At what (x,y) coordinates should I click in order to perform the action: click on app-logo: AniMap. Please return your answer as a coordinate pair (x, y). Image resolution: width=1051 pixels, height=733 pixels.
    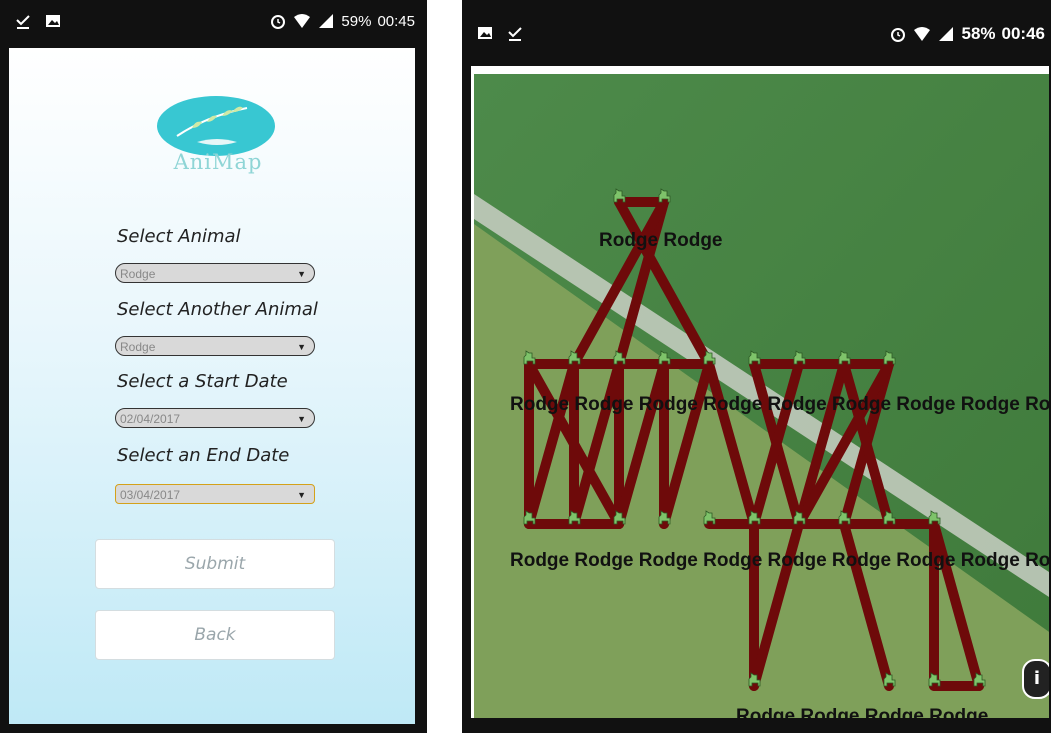
    Looking at the image, I should click on (218, 137).